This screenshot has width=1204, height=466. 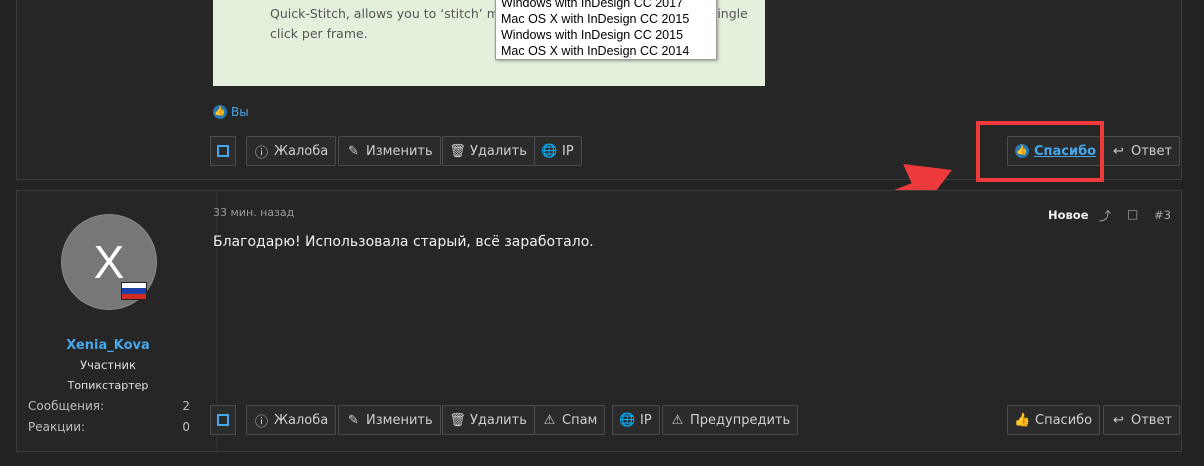 I want to click on warn-button: ⚠ Предупредить, so click(x=730, y=420).